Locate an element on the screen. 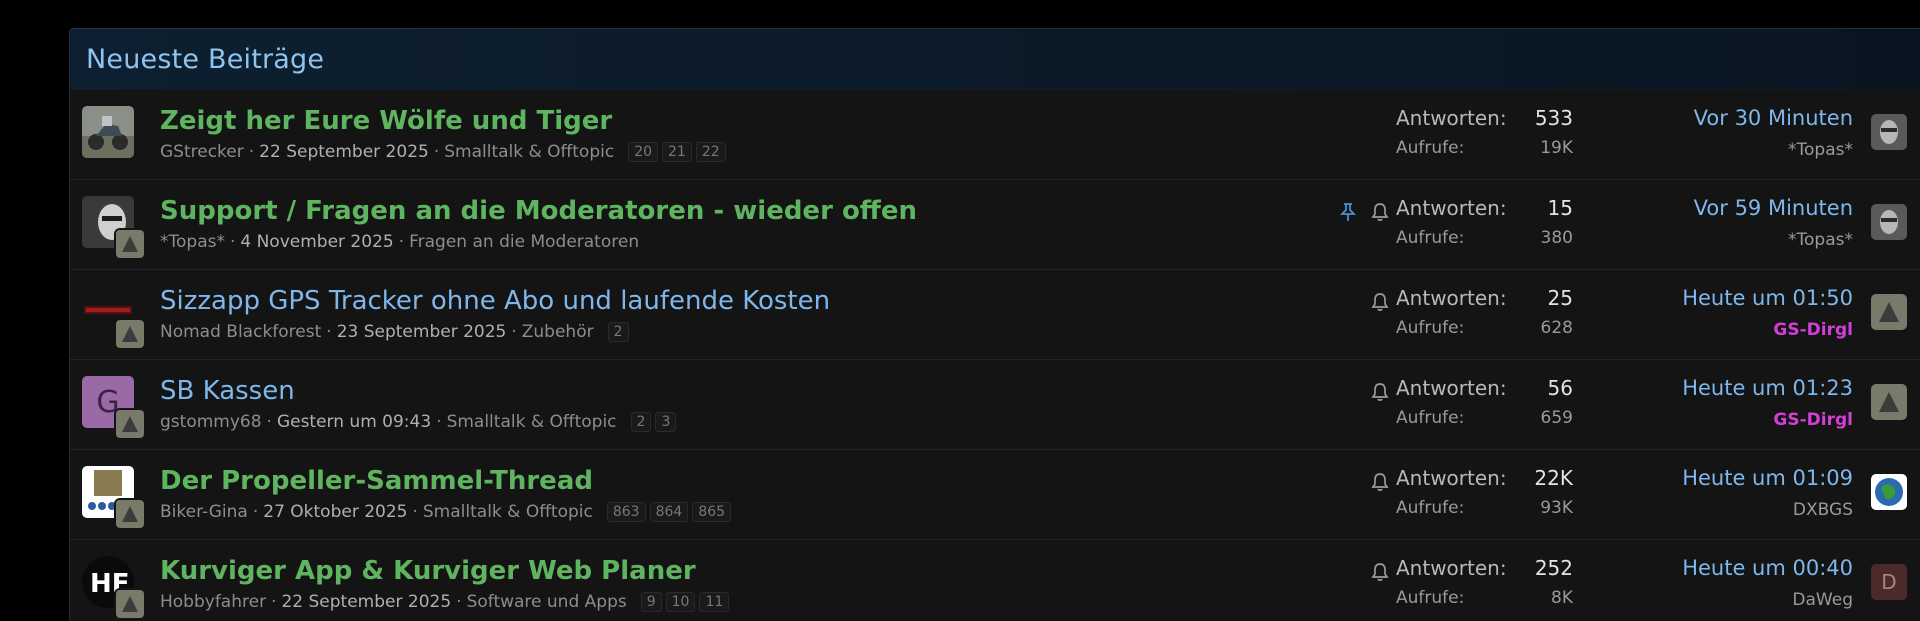 Image resolution: width=1920 pixels, height=621 pixels. thread-title: SB Kassen is located at coordinates (227, 391).